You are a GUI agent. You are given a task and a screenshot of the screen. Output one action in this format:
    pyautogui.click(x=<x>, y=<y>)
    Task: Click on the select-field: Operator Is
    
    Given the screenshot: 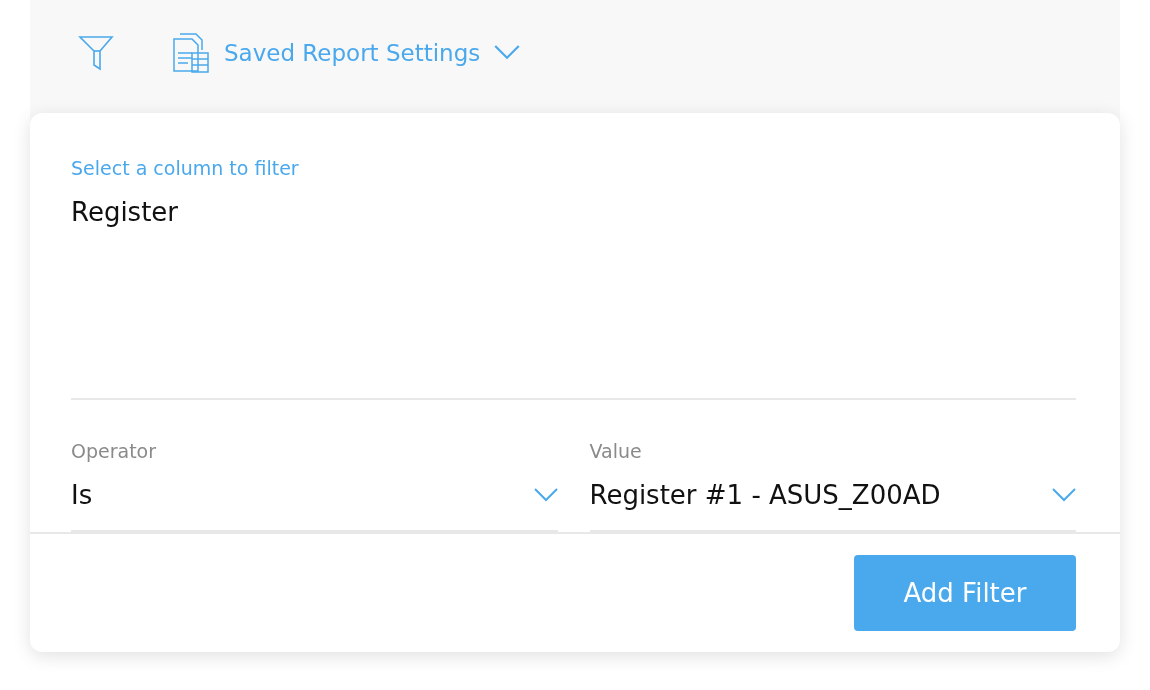 What is the action you would take?
    pyautogui.click(x=314, y=486)
    